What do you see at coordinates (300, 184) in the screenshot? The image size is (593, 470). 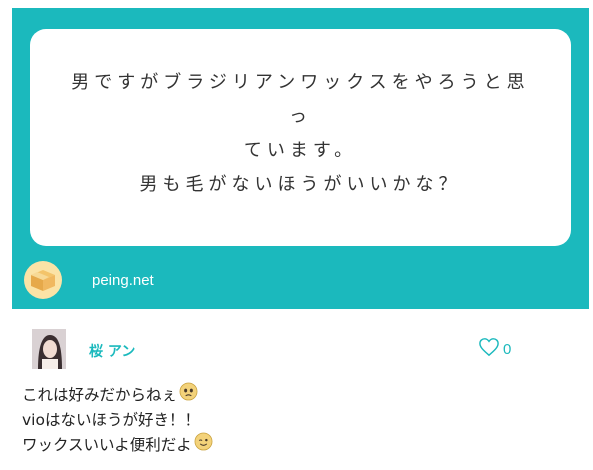 I see `question-line: 男も毛がないほうがいいかな？` at bounding box center [300, 184].